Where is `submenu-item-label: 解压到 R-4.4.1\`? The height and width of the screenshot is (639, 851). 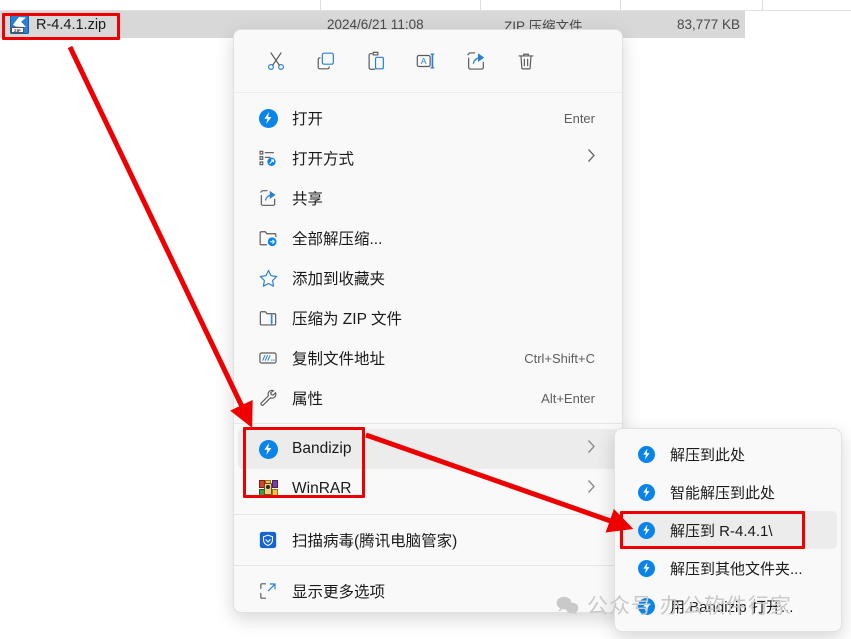 submenu-item-label: 解压到 R-4.4.1\ is located at coordinates (721, 531).